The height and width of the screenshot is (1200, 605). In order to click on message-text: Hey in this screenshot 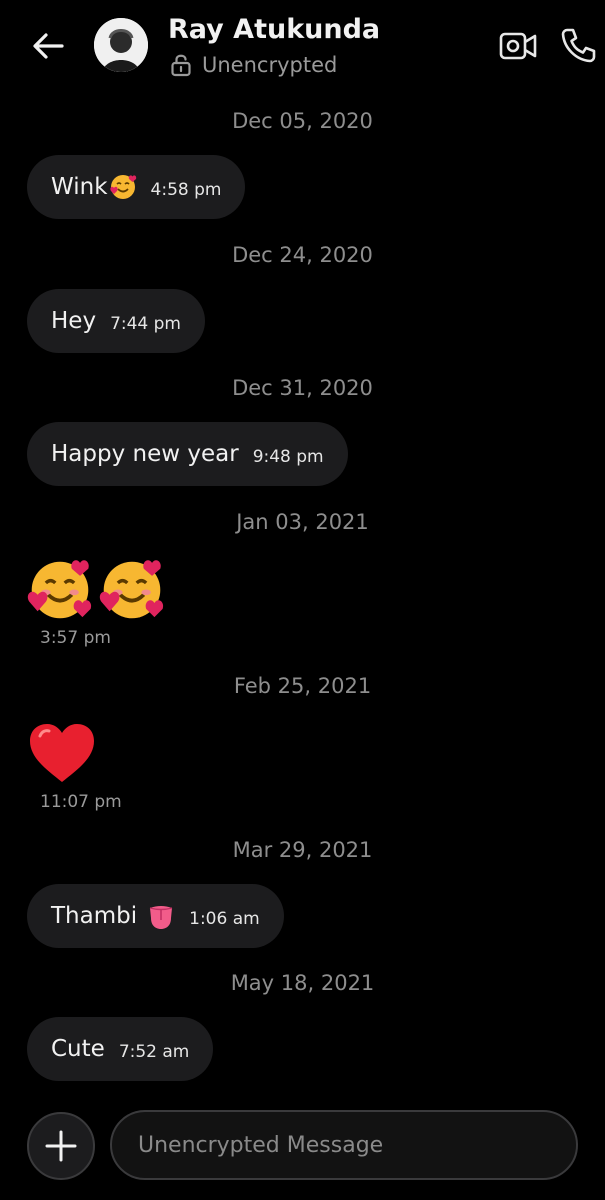, I will do `click(74, 321)`.